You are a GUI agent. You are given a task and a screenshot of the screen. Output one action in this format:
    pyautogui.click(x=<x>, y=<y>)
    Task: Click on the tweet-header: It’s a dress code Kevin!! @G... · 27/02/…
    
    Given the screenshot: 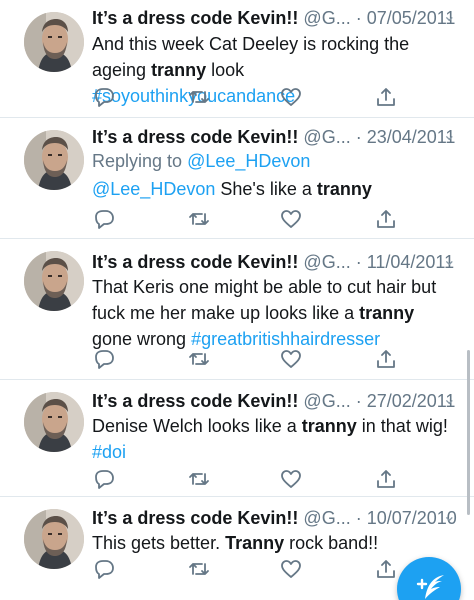 What is the action you would take?
    pyautogui.click(x=273, y=401)
    